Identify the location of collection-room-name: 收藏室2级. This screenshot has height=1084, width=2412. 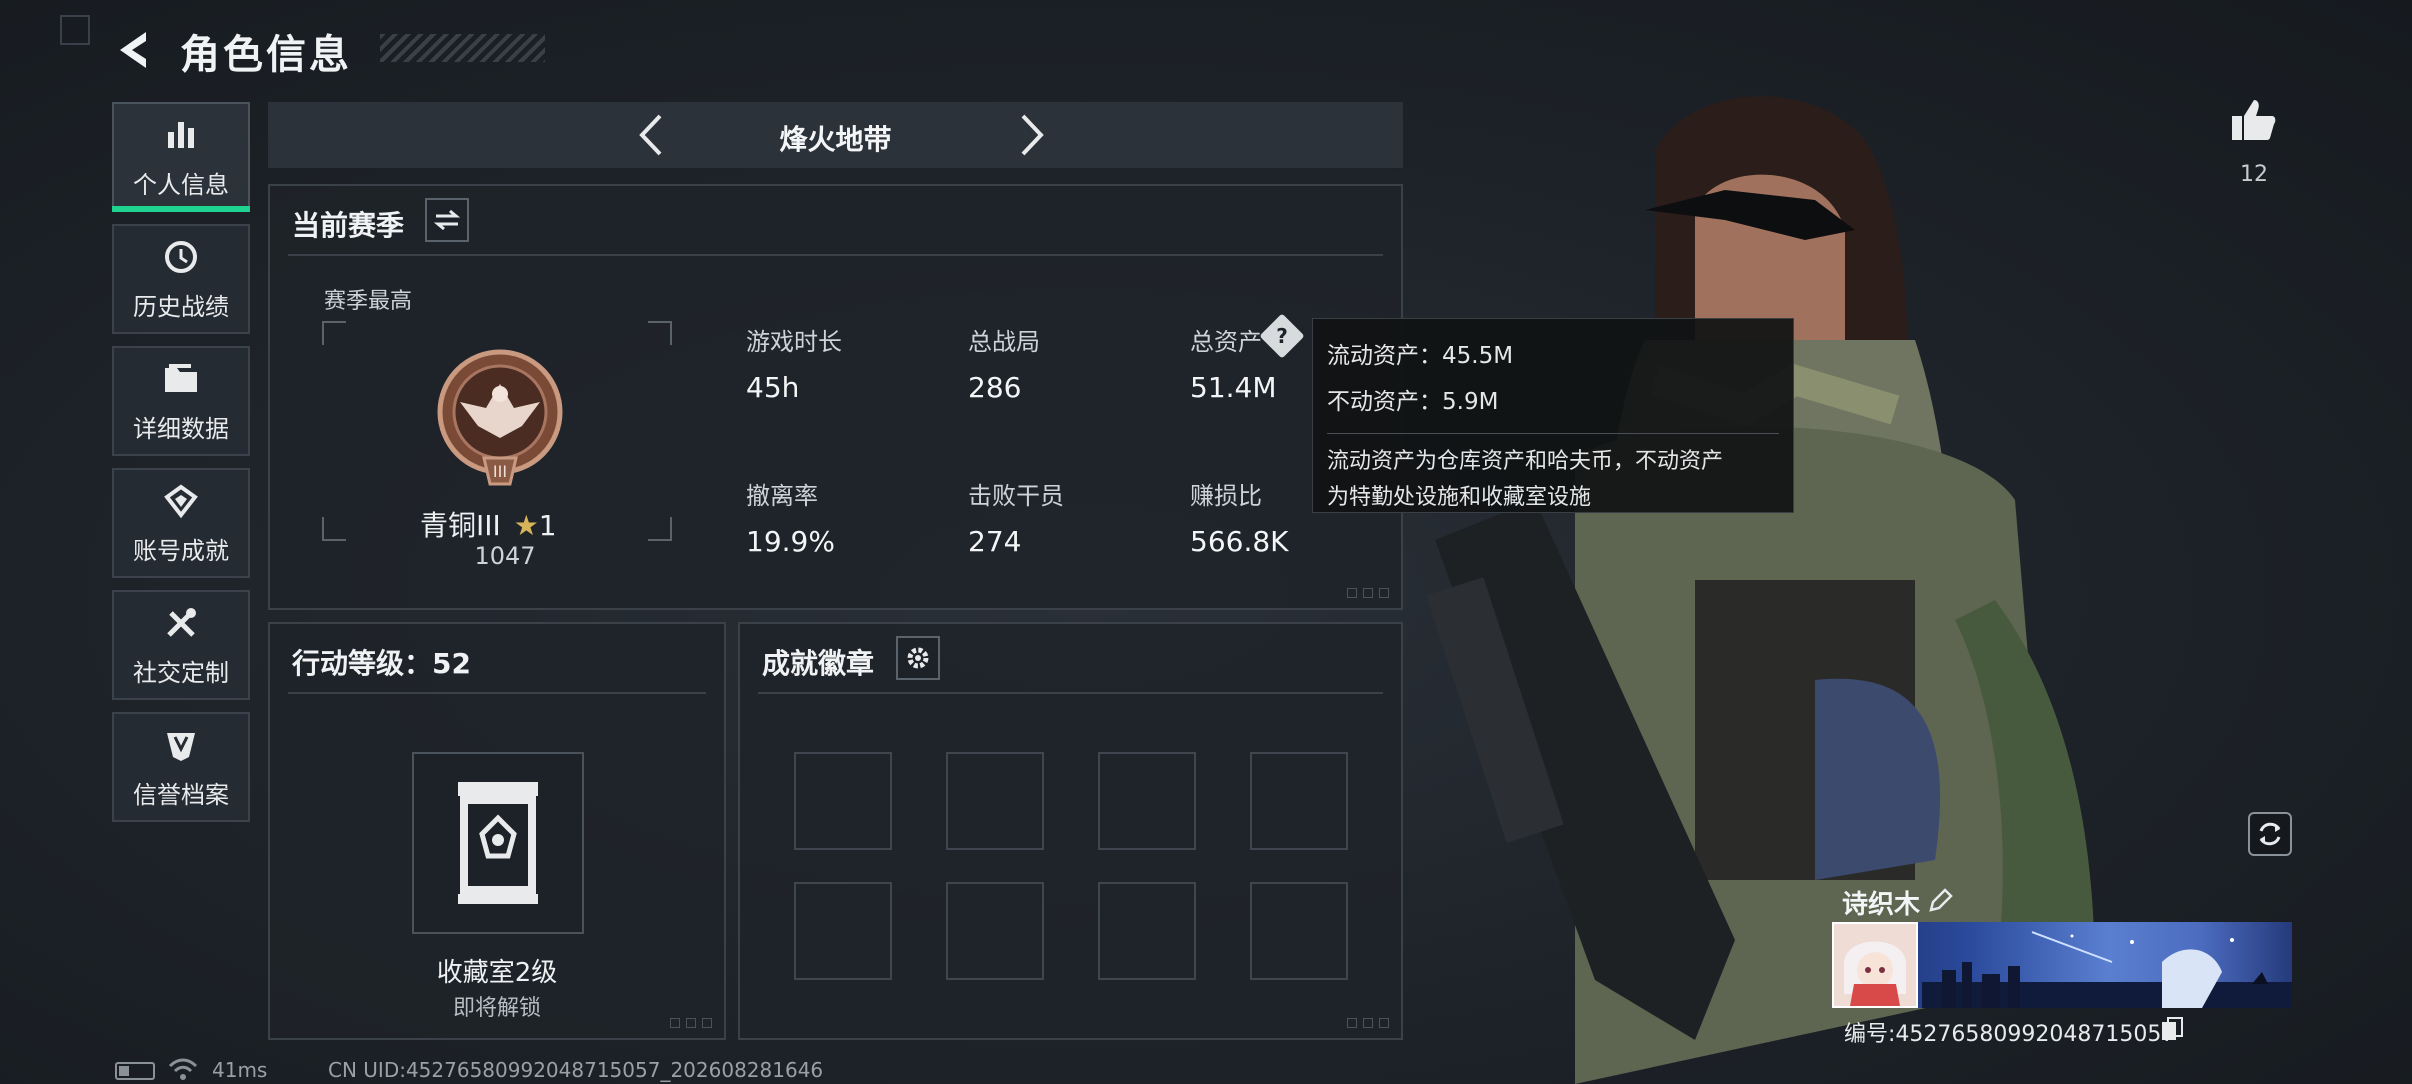
(497, 973).